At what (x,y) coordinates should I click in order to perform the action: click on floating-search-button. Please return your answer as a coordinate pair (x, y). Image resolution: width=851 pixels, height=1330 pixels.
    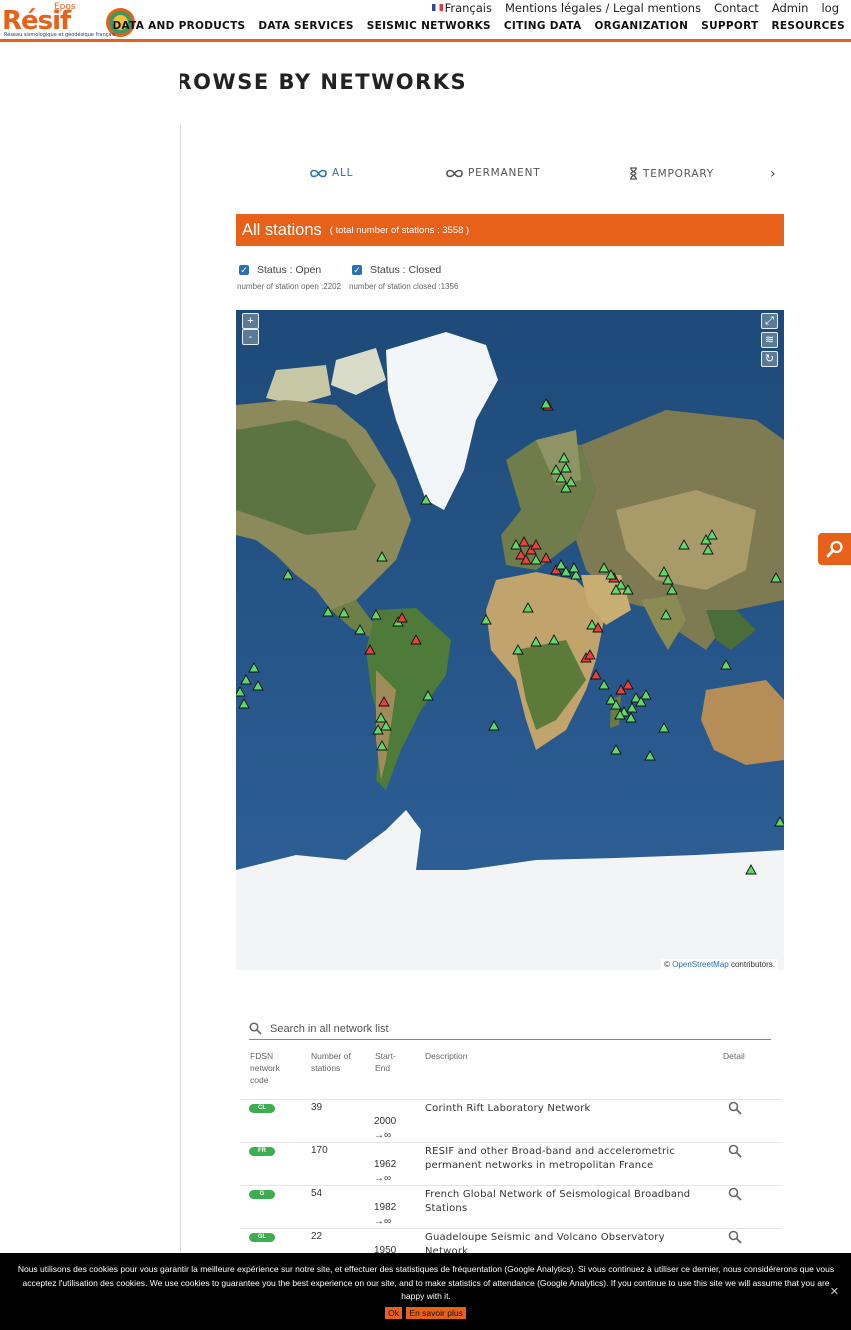
    Looking at the image, I should click on (834, 549).